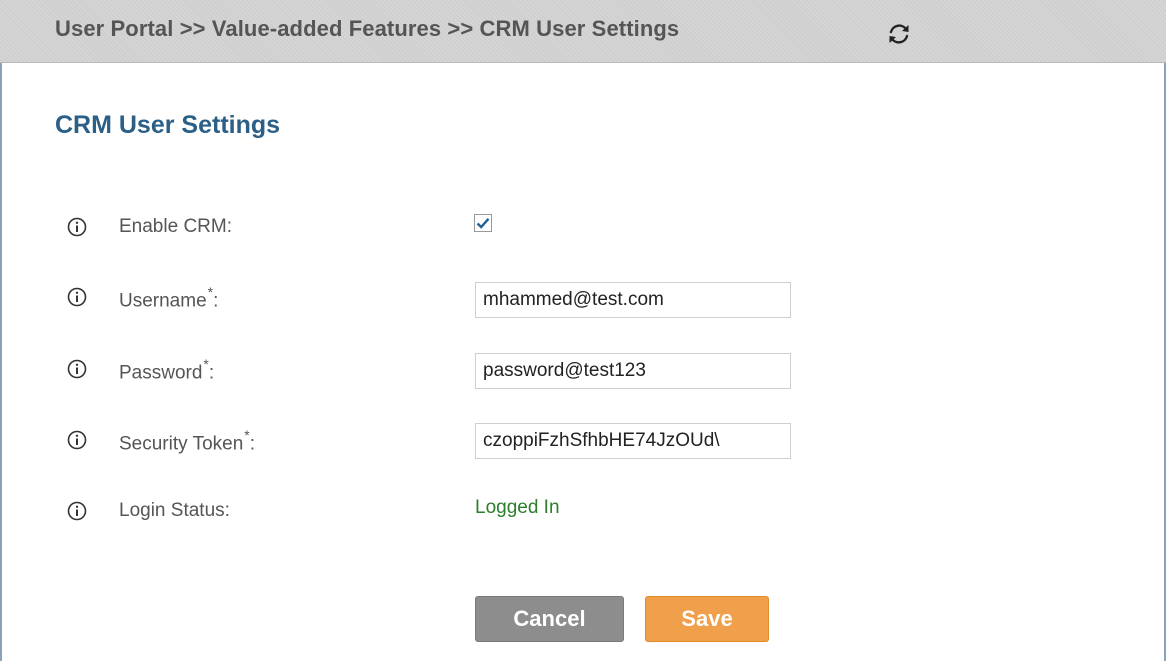 This screenshot has height=661, width=1166. I want to click on enable-crm-label: Enable CRM:, so click(175, 226).